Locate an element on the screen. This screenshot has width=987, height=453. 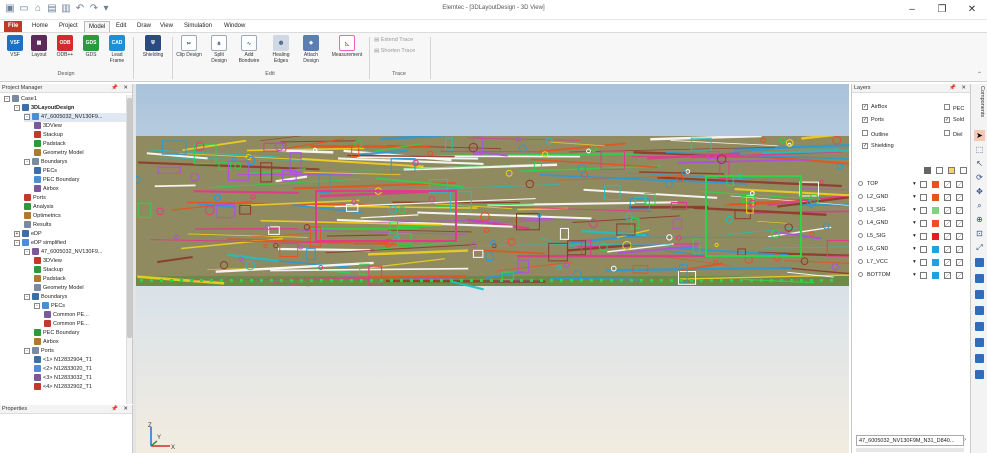
close-icon: ✕ is located at coordinates (963, 88).